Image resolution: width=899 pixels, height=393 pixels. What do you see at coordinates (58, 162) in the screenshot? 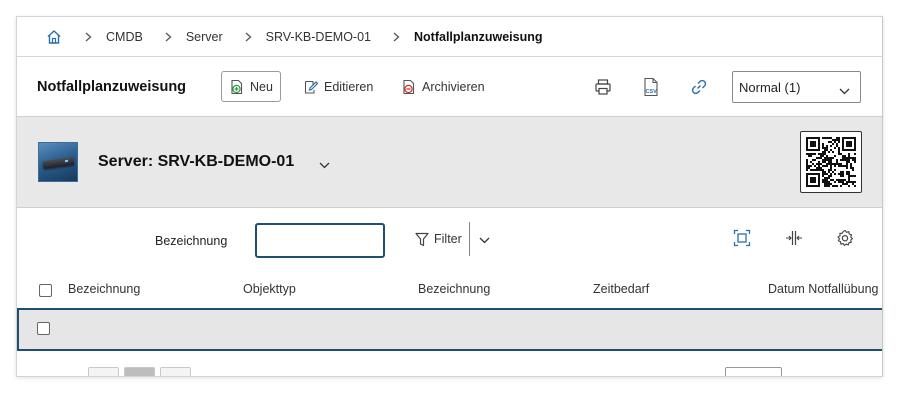
I see `server-thumbnail` at bounding box center [58, 162].